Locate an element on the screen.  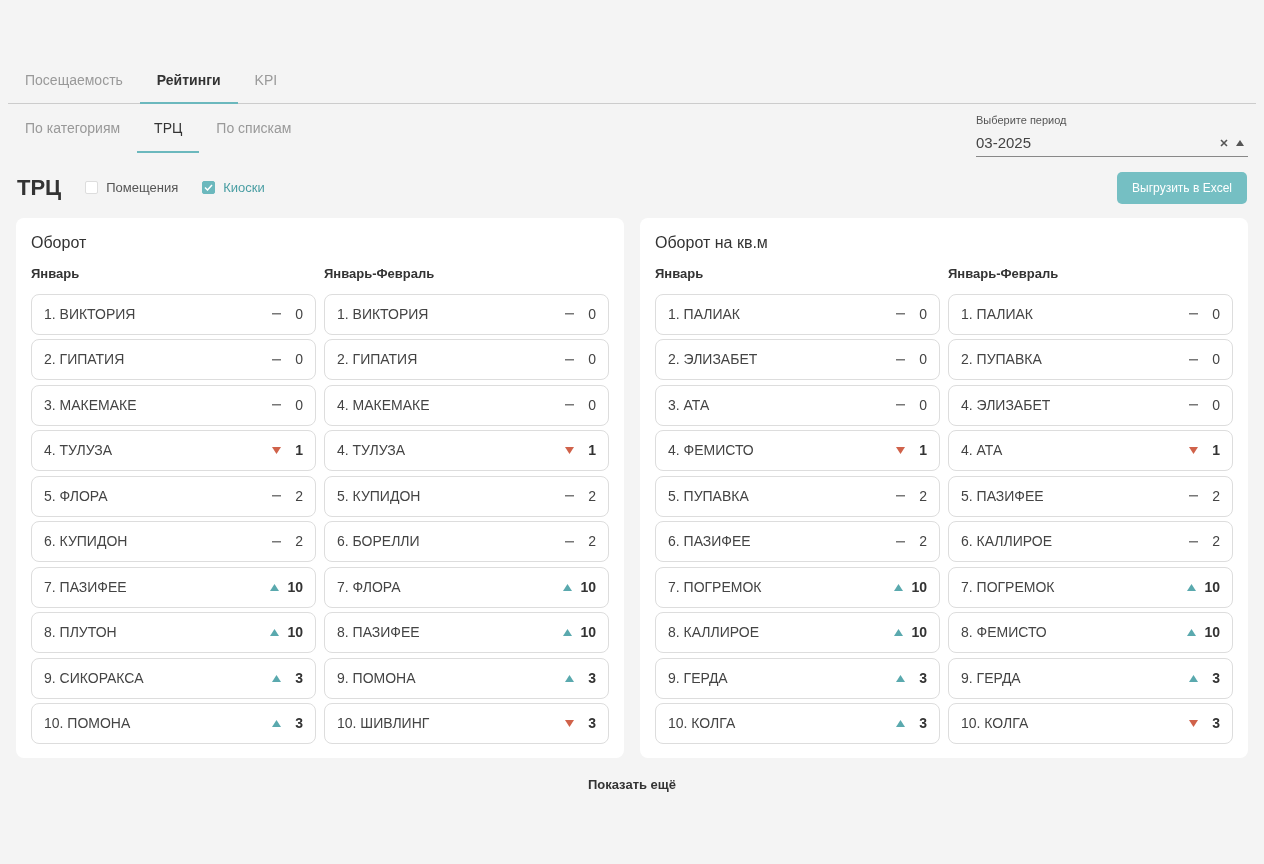
period-field: 03-2025 is located at coordinates (1098, 142).